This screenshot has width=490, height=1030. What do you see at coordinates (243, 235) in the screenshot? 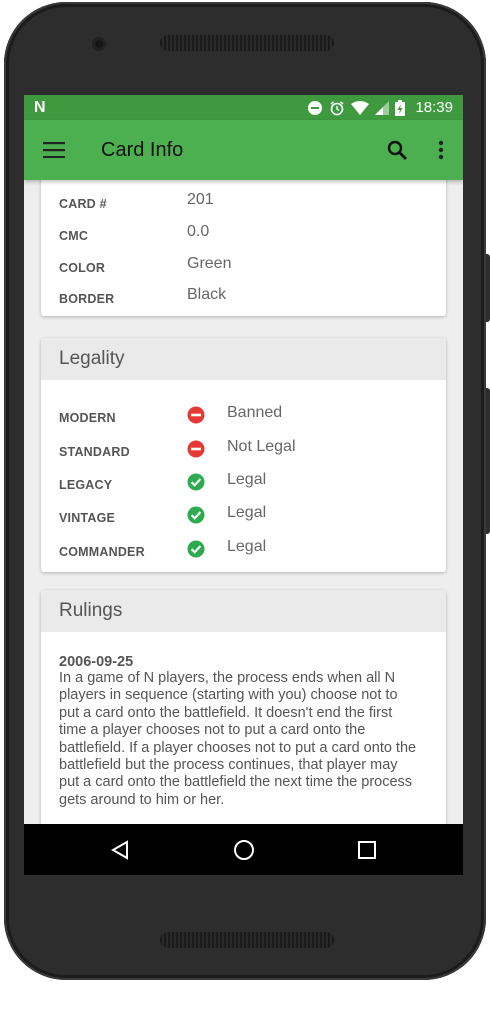
I see `detail-row: CMC 0.0` at bounding box center [243, 235].